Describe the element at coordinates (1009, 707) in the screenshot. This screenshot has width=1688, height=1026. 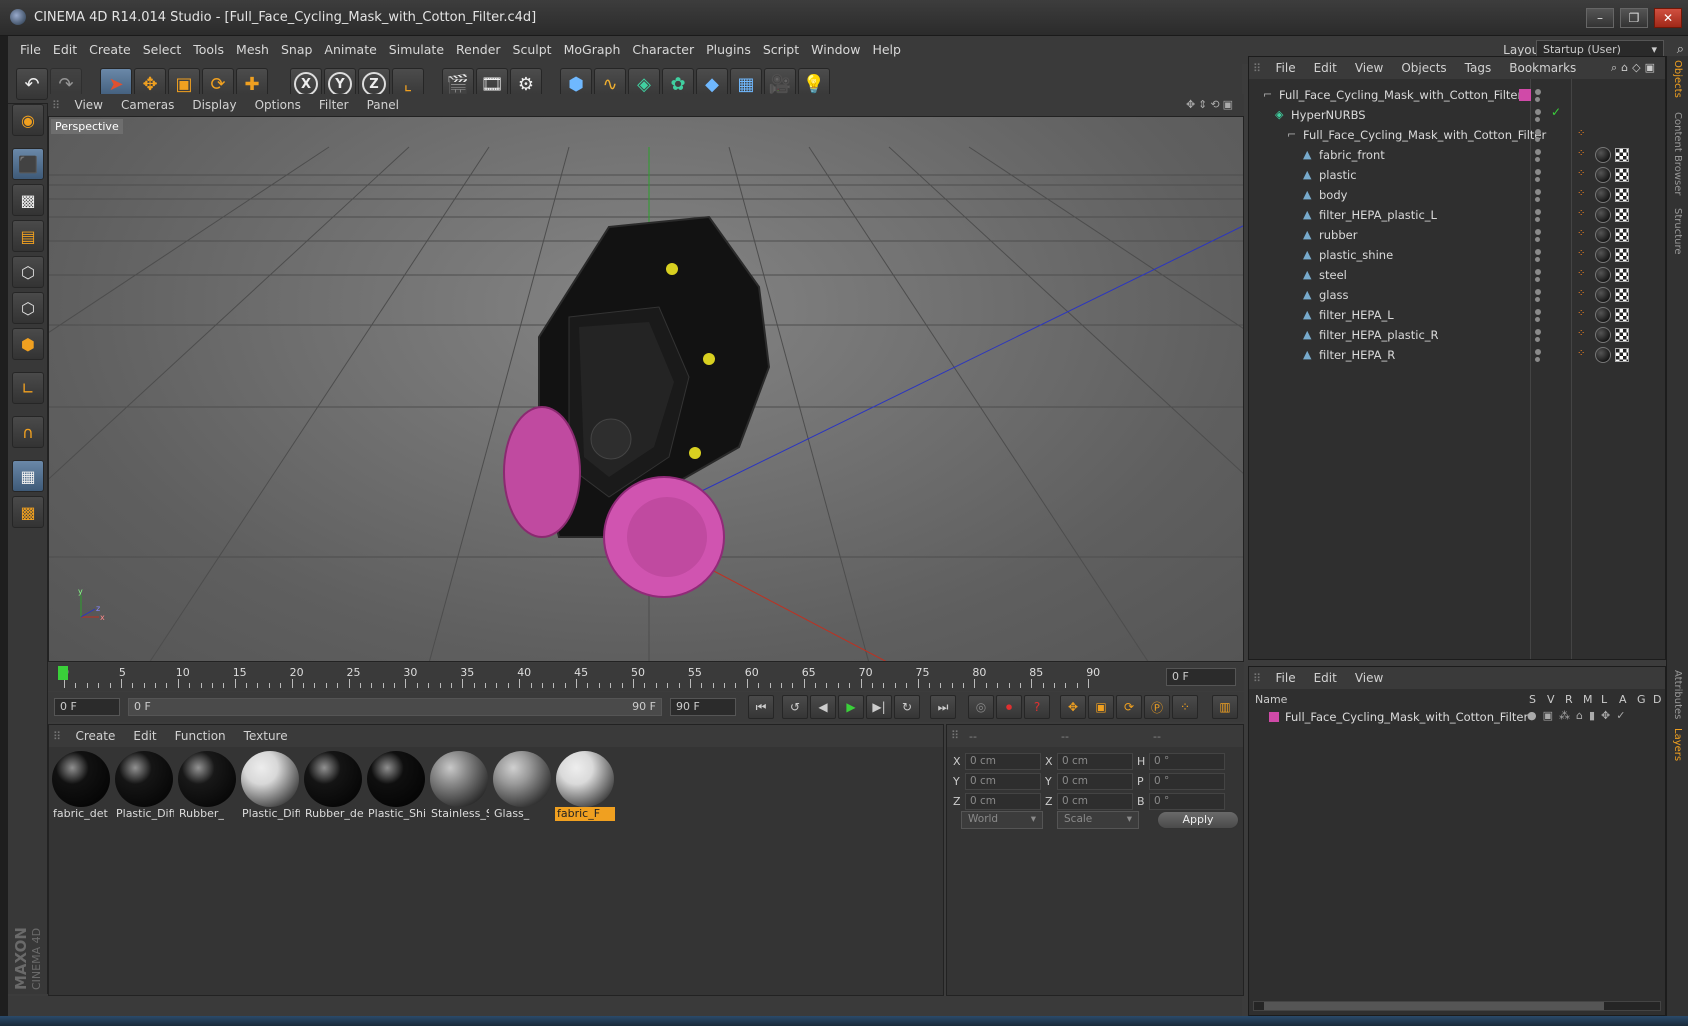
I see `autokey-icon: ⏺` at that location.